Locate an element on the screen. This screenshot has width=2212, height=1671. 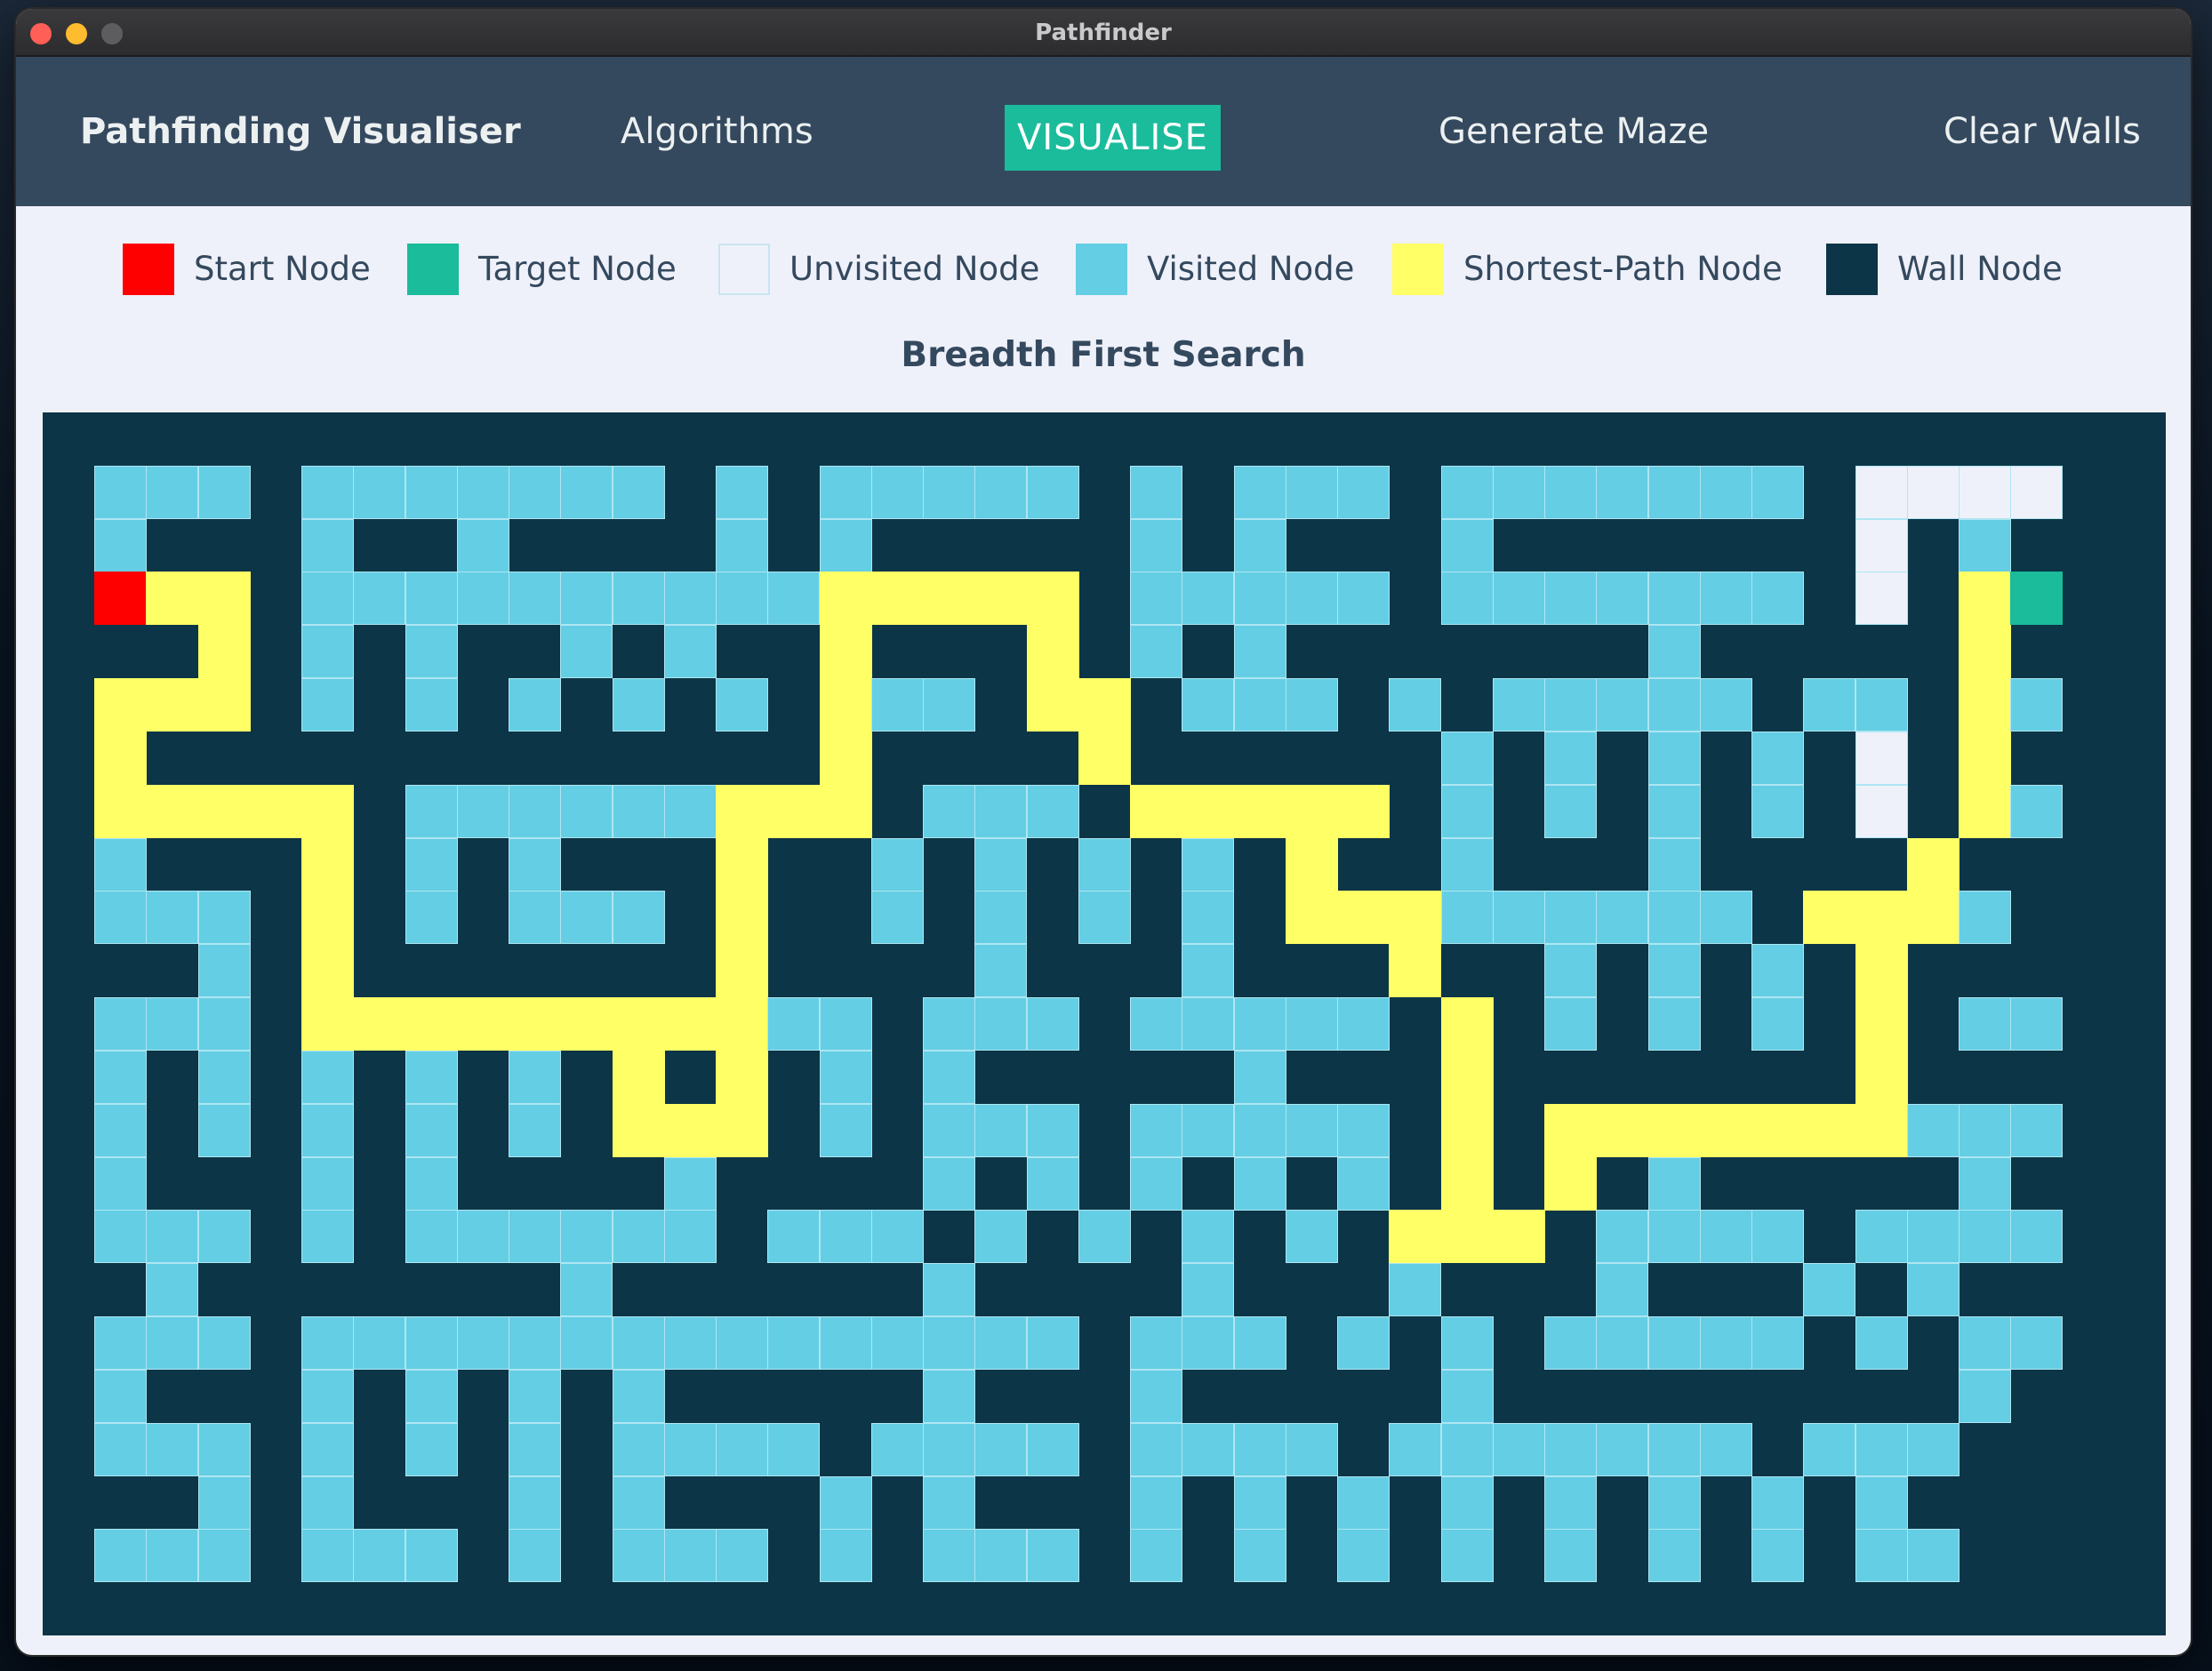
unvisited-node is located at coordinates (1881, 811).